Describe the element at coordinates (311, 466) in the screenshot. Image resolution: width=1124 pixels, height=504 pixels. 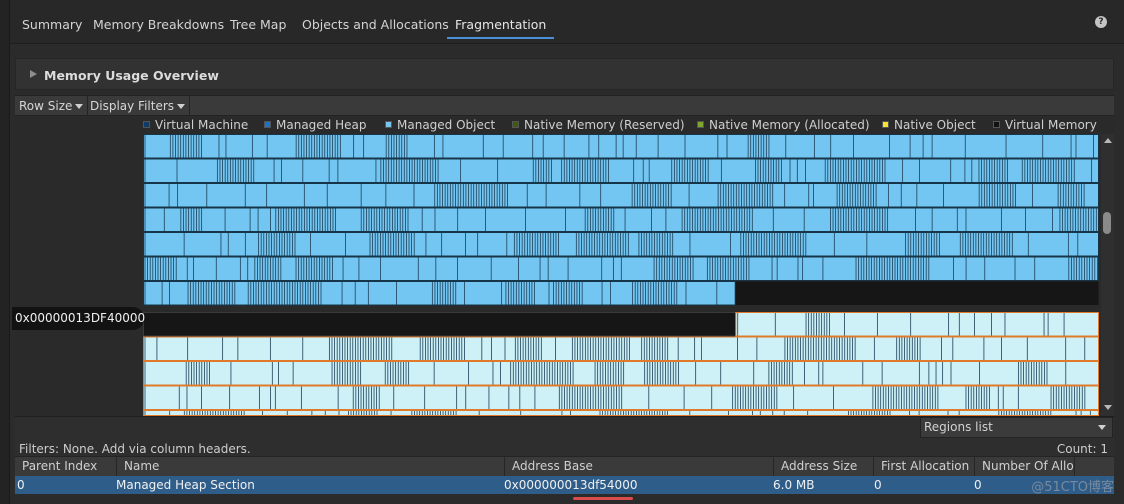
I see `column-header-name: Name` at that location.